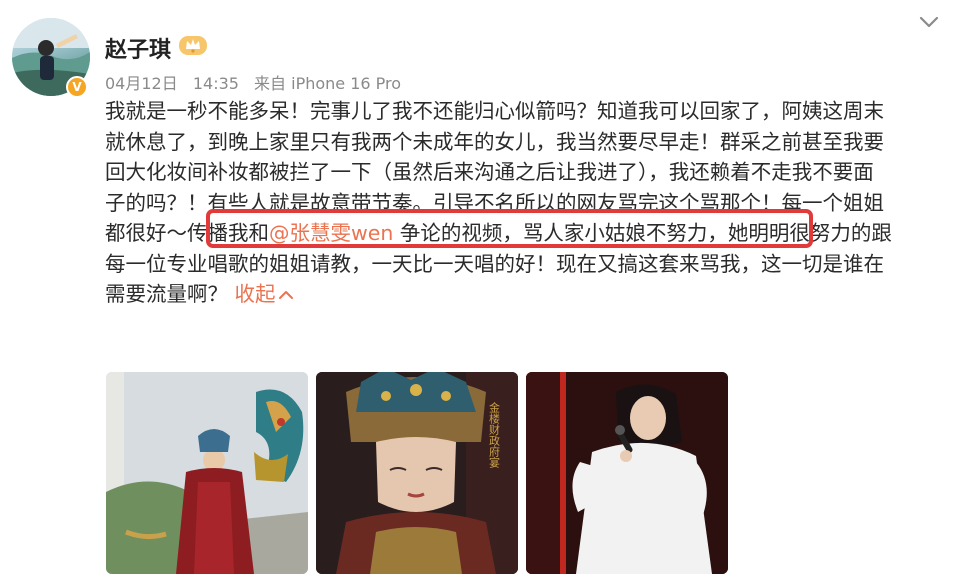 Image resolution: width=960 pixels, height=586 pixels. Describe the element at coordinates (494, 434) in the screenshot. I see `poster-text: 金楼财政府宴` at that location.